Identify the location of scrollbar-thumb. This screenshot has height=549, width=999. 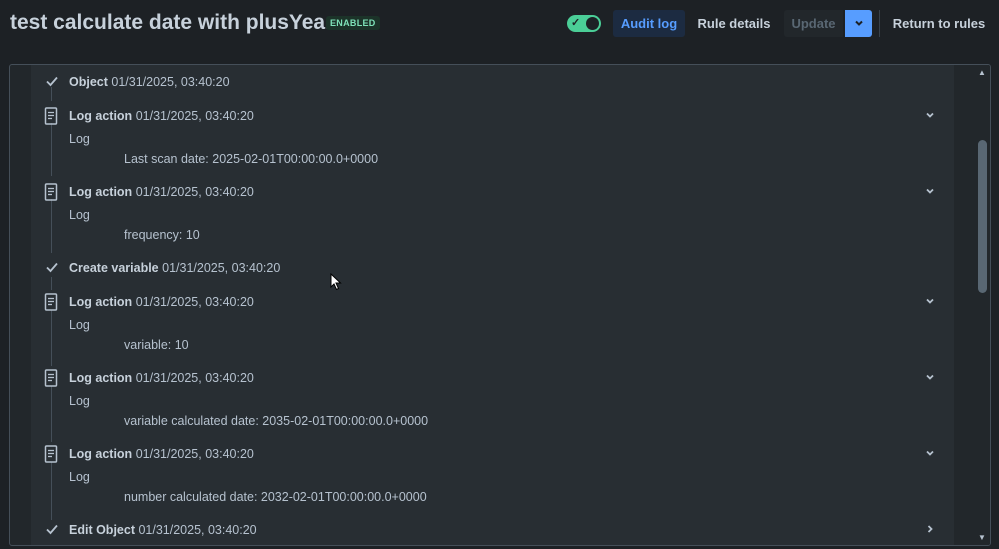
(982, 216).